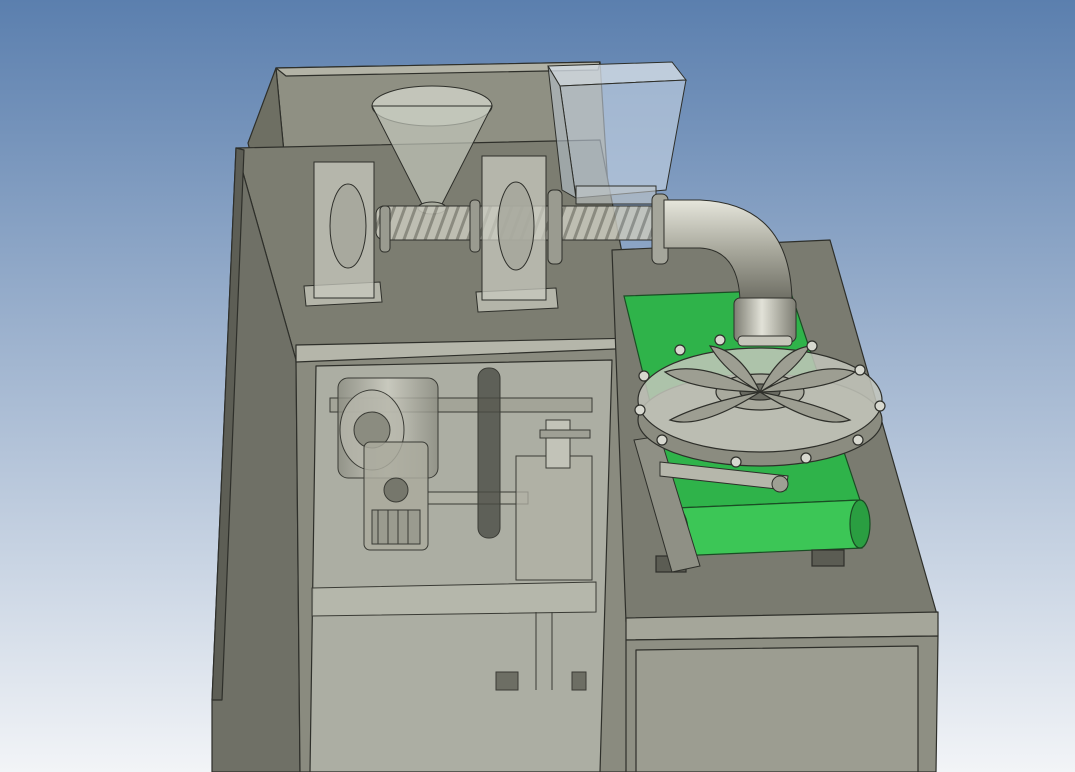  What do you see at coordinates (554, 518) in the screenshot?
I see `bearing-block` at bounding box center [554, 518].